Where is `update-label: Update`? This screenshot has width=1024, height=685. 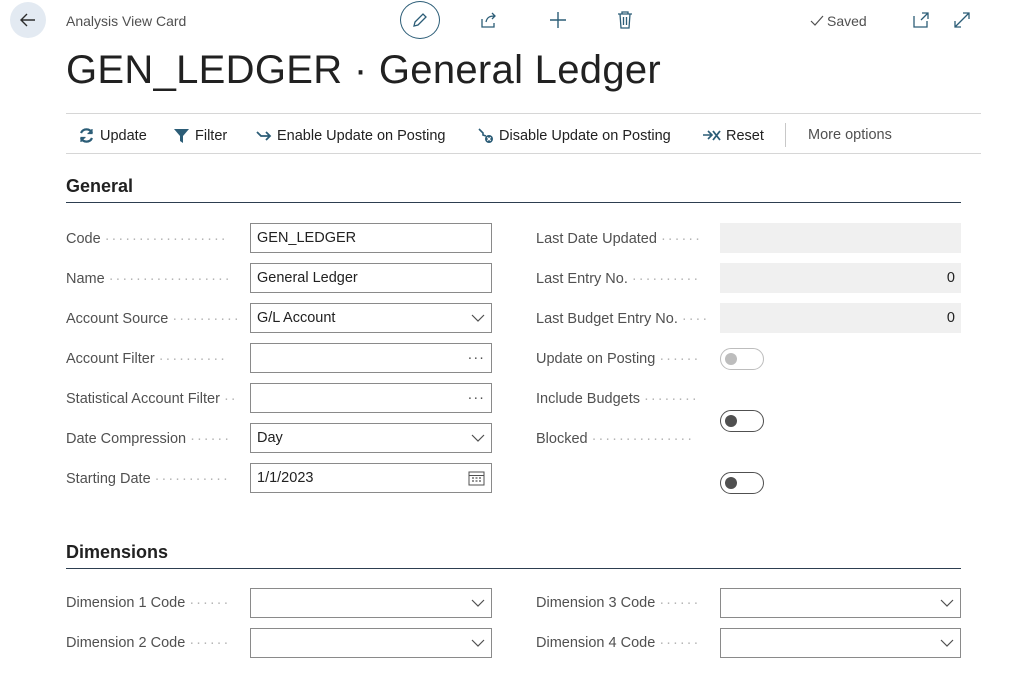
update-label: Update is located at coordinates (123, 135).